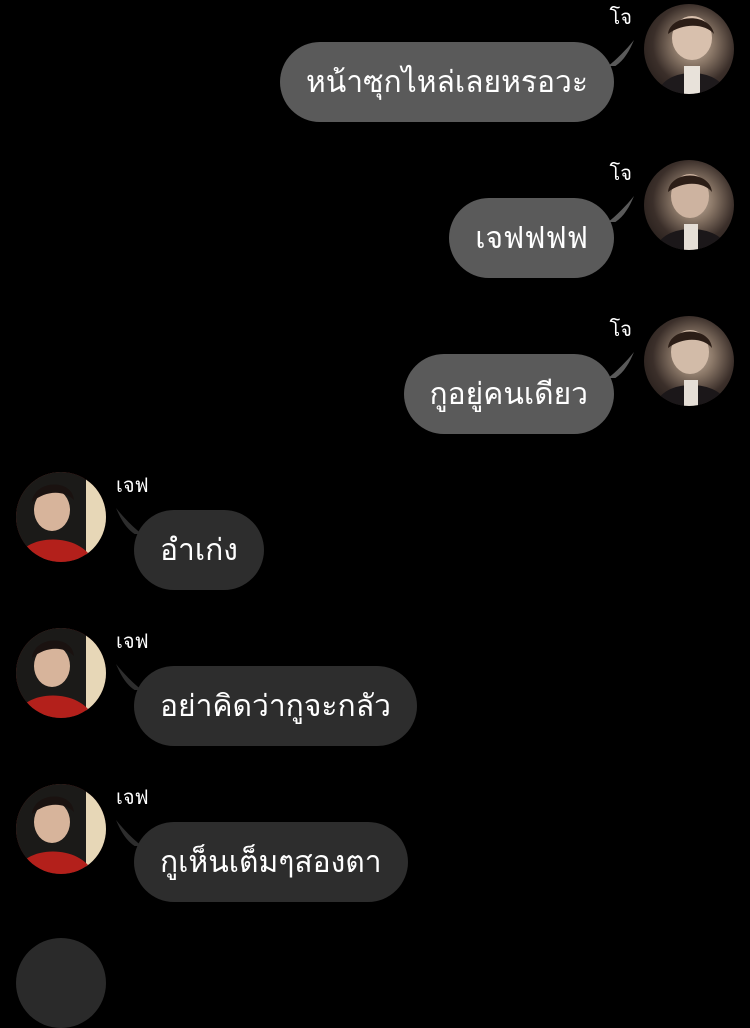 Image resolution: width=750 pixels, height=1028 pixels. I want to click on incoming-message-bubble: อย่าคิดว่ากูจะกลัว, so click(275, 706).